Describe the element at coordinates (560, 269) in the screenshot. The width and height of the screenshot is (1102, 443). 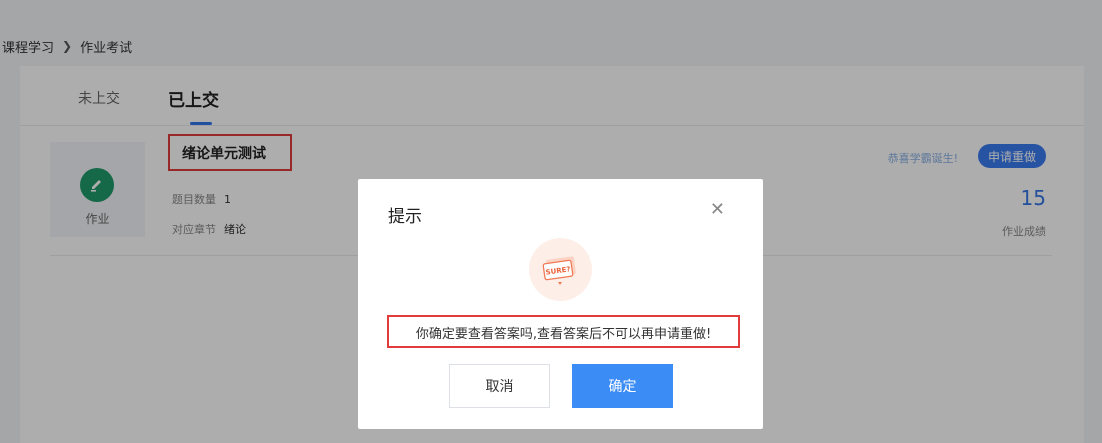
I see `sure-illustration: SURE?` at that location.